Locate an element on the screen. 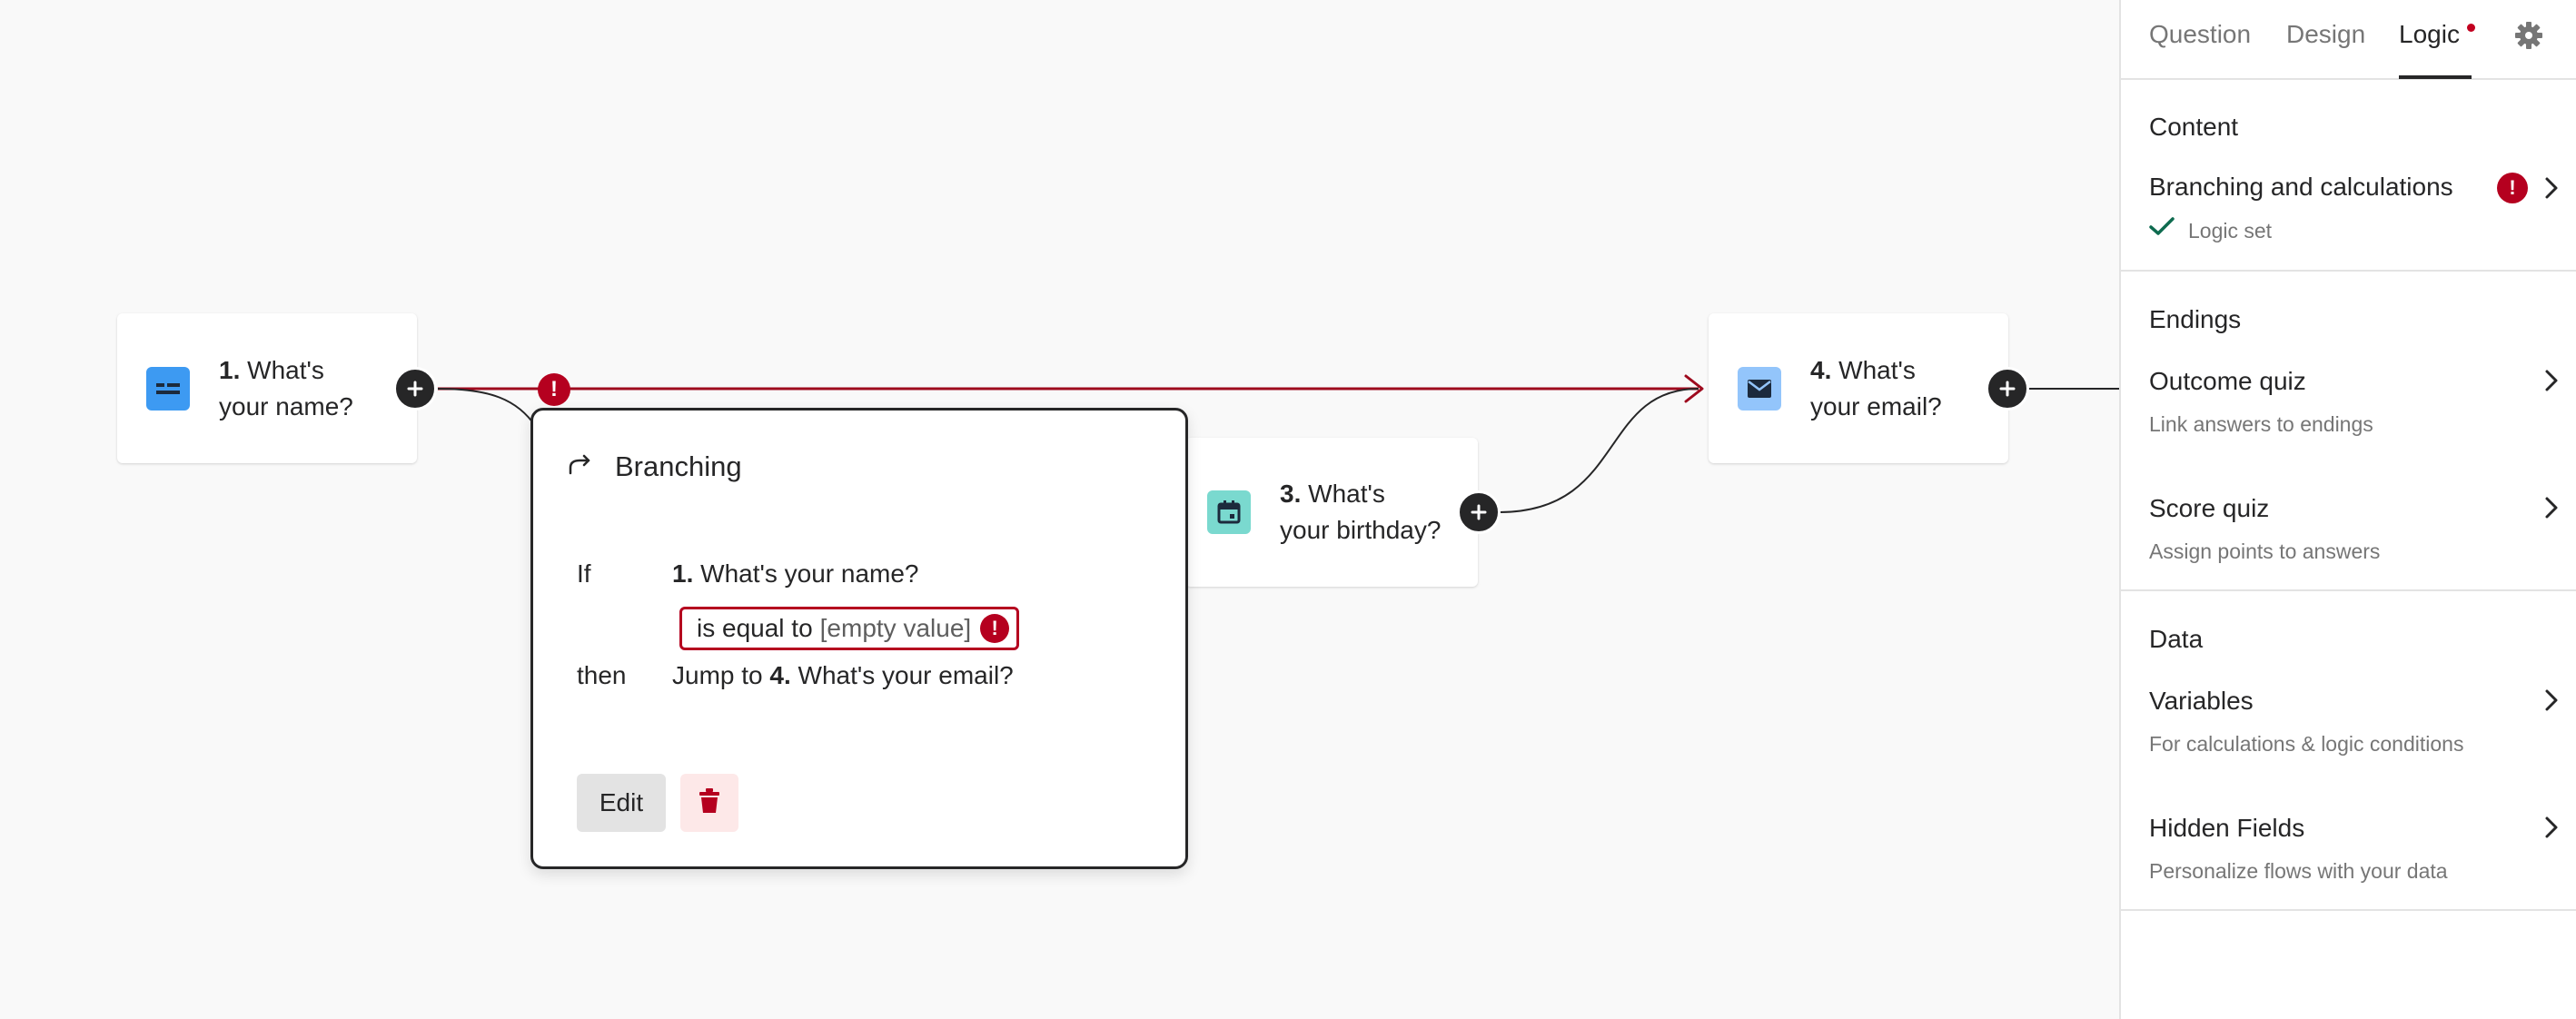 The image size is (2576, 1019). outcome-quiz-item: Outcome quiz is located at coordinates (2227, 381).